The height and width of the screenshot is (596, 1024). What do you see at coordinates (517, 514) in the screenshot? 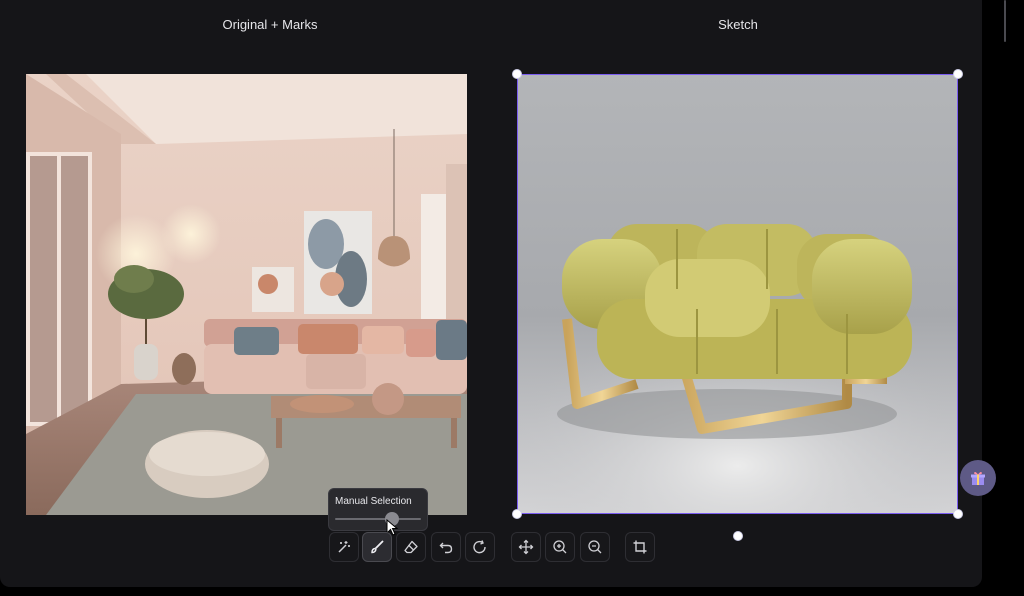
I see `resize-handle-bottom-left` at bounding box center [517, 514].